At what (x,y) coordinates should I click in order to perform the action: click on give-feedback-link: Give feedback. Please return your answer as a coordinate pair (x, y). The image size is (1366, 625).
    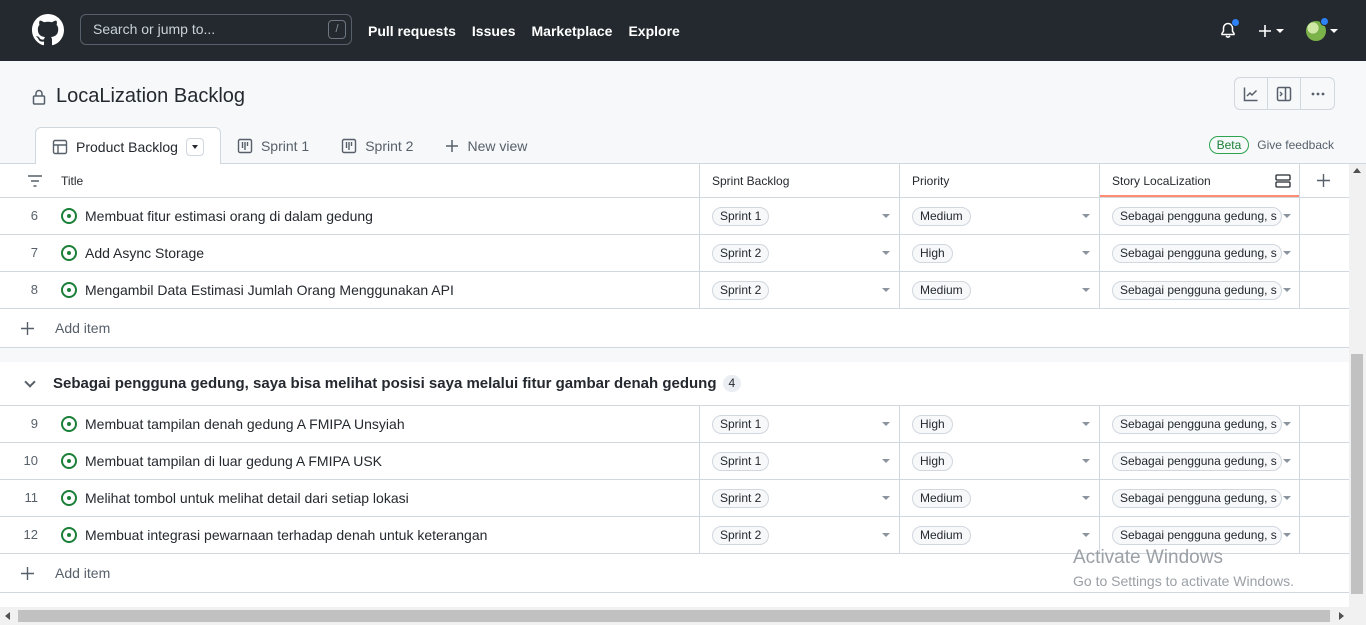
    Looking at the image, I should click on (1295, 145).